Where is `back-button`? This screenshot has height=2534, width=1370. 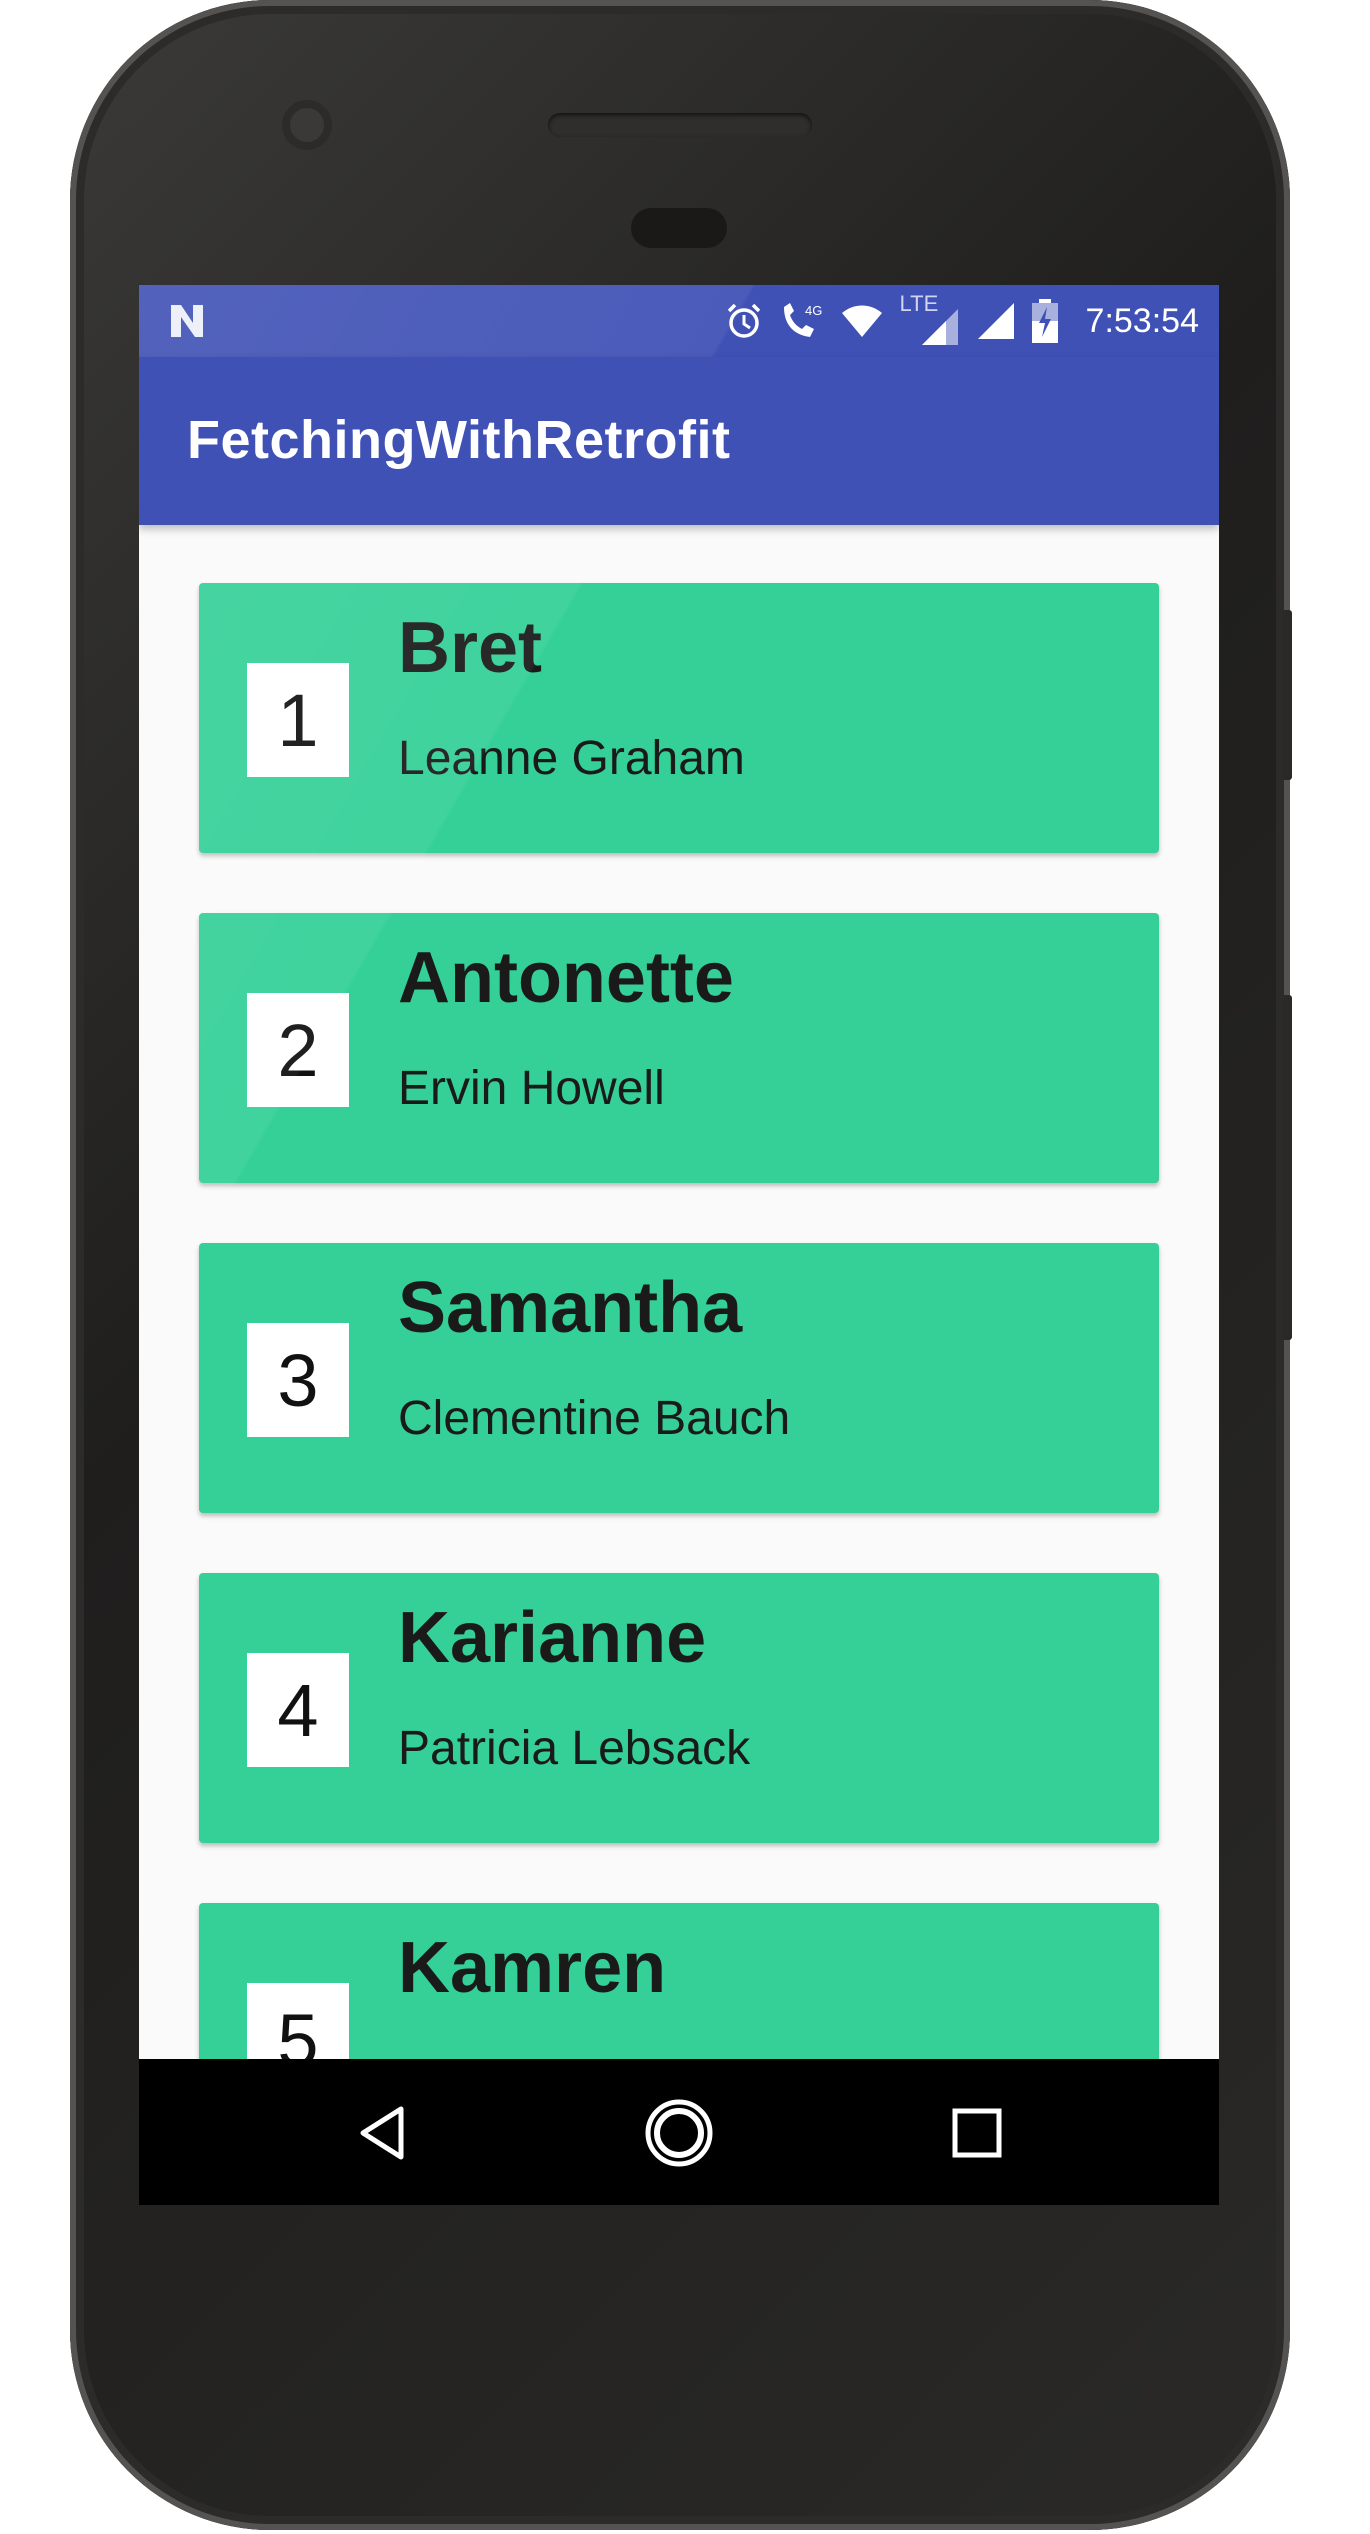 back-button is located at coordinates (385, 2133).